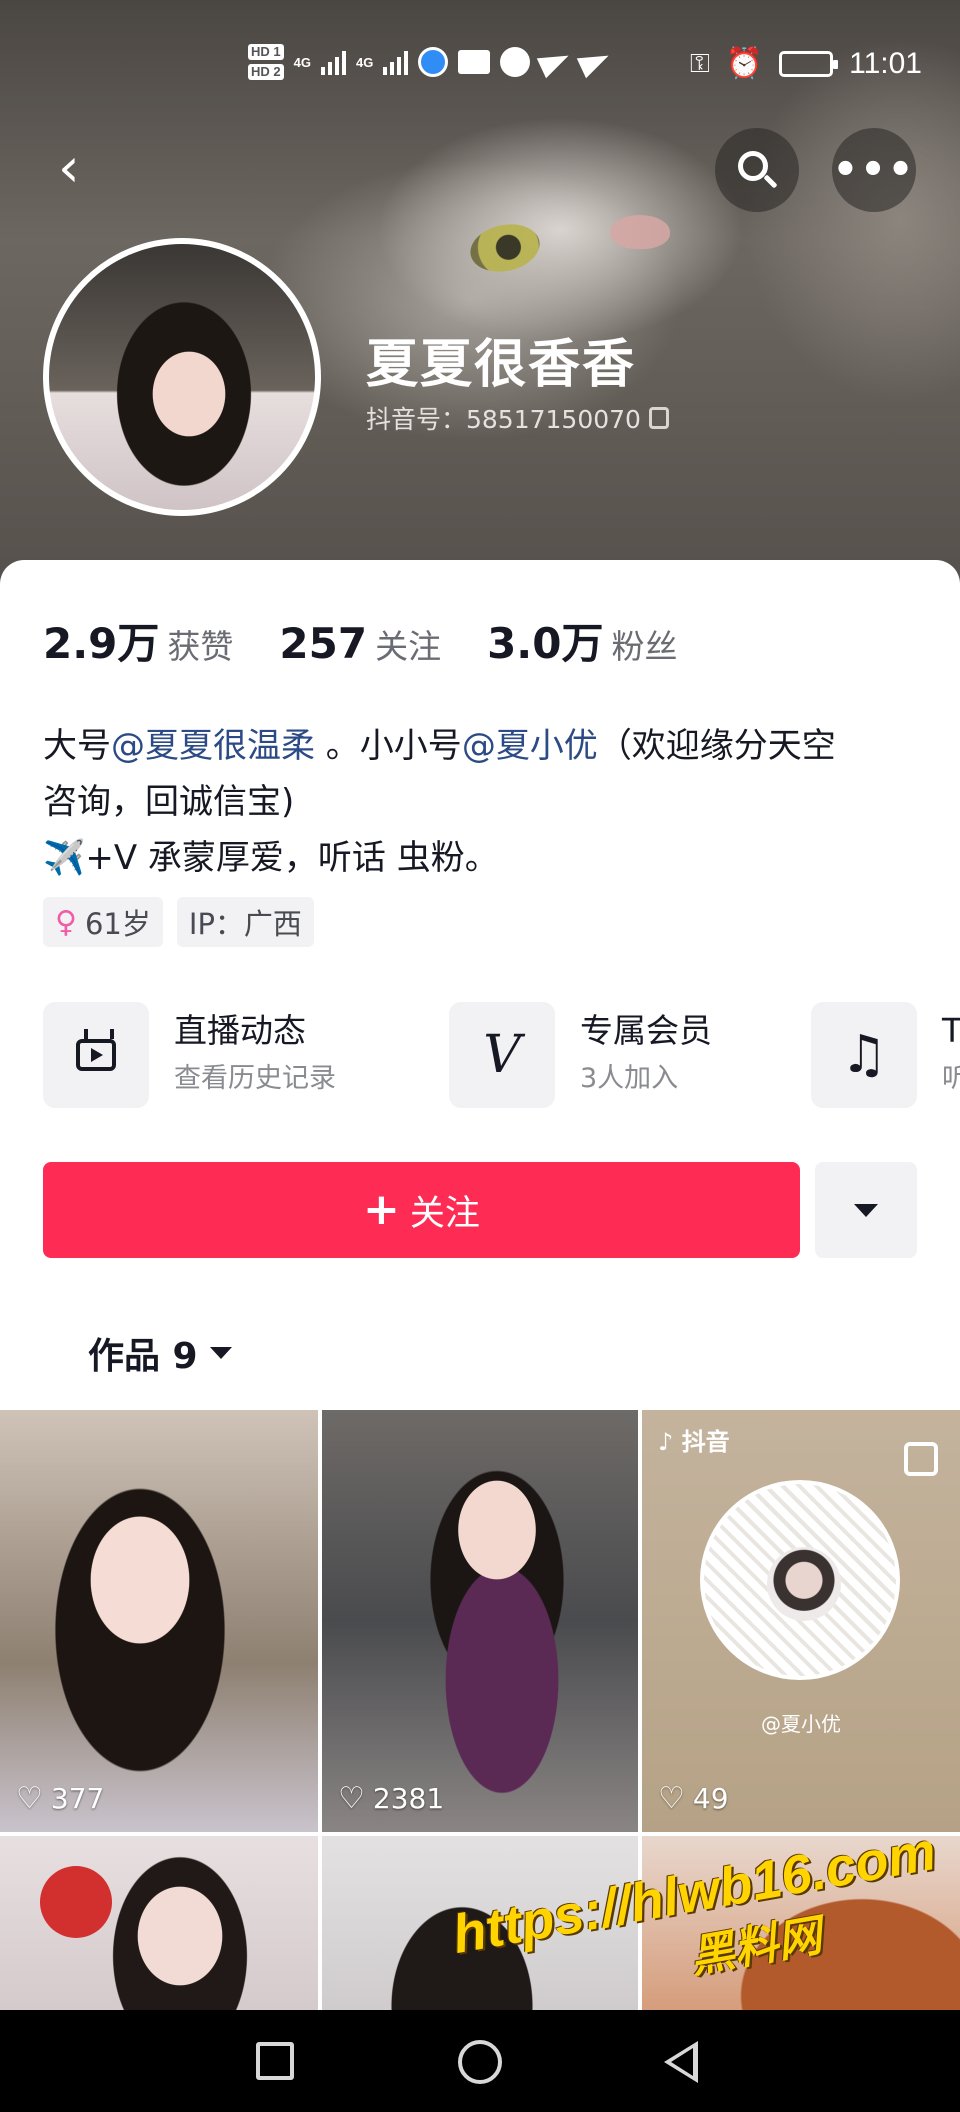 This screenshot has height=2112, width=960. I want to click on age-text: 61岁, so click(117, 924).